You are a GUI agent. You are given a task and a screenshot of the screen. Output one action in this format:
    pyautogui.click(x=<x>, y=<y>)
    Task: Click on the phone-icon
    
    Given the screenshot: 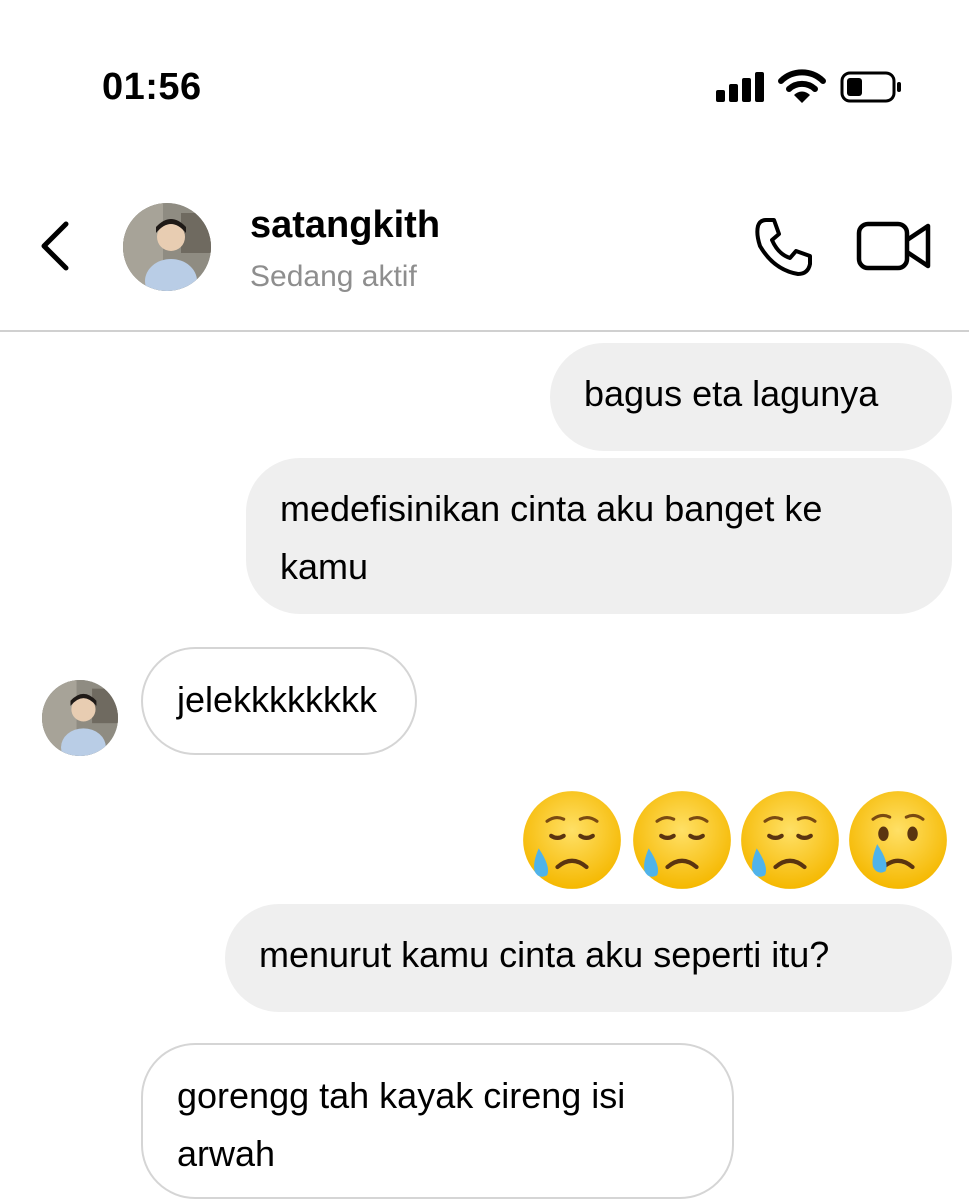 What is the action you would take?
    pyautogui.click(x=783, y=247)
    